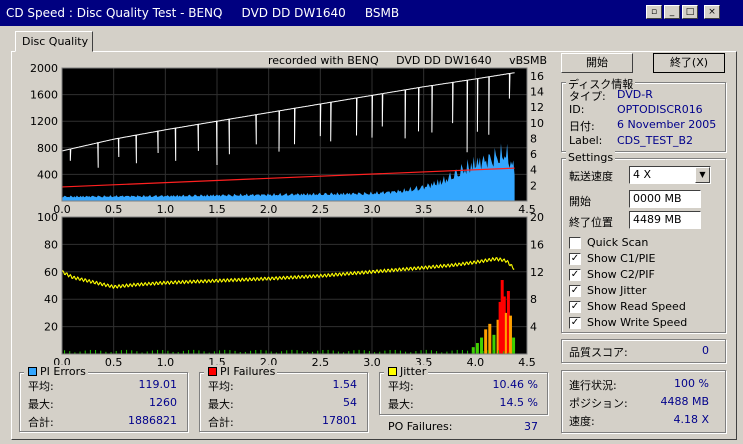  I want to click on y2-tick-label: 8, so click(533, 299).